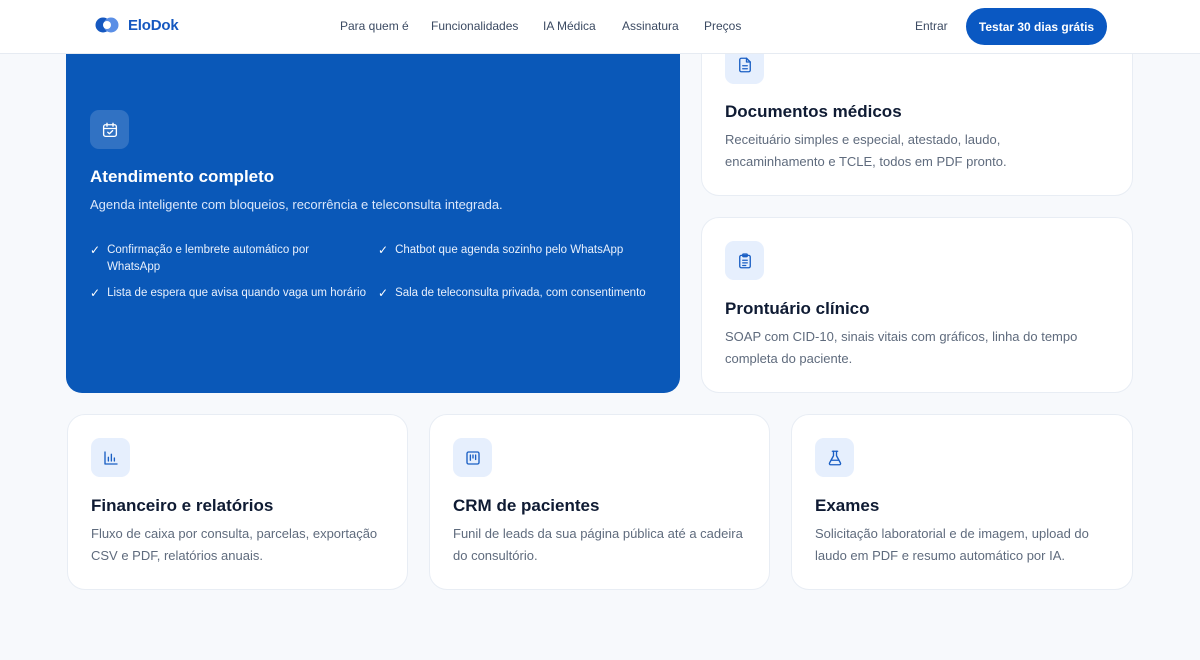  What do you see at coordinates (813, 111) in the screenshot?
I see `card-title: Documentos médicos` at bounding box center [813, 111].